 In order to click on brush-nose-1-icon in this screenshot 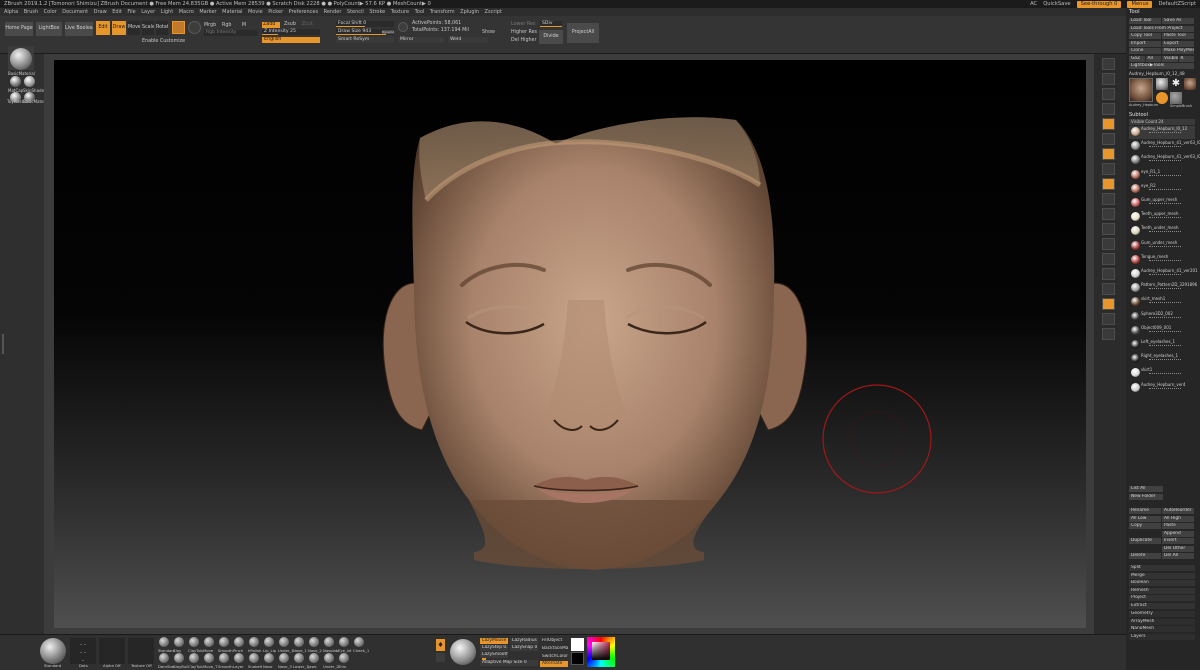, I will do `click(299, 642)`.